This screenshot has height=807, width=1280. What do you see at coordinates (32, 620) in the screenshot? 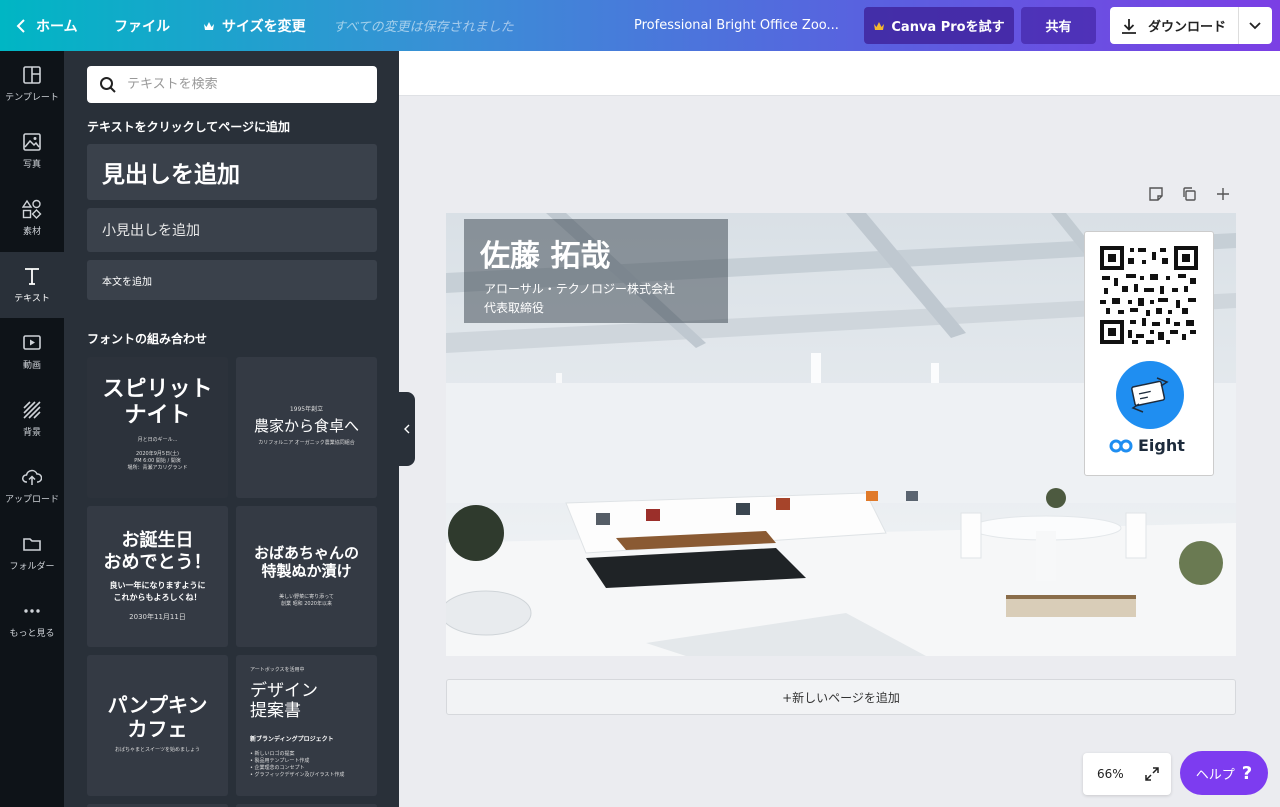
I see `nav-item-more: もっと見る` at bounding box center [32, 620].